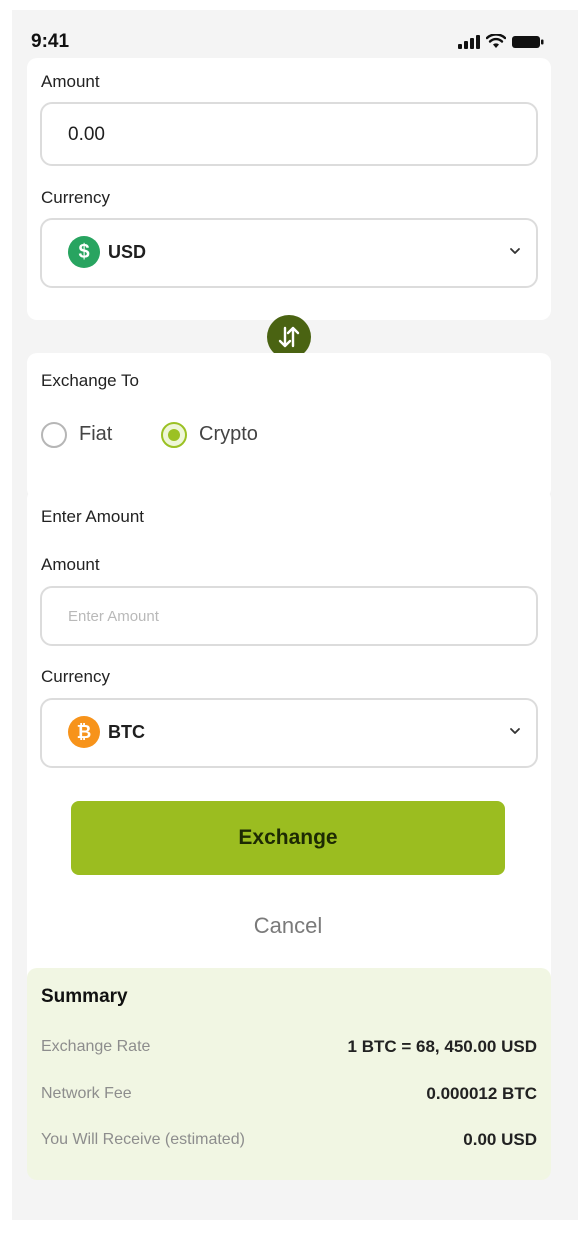  What do you see at coordinates (90, 380) in the screenshot?
I see `exchange-to-label: Exchange To` at bounding box center [90, 380].